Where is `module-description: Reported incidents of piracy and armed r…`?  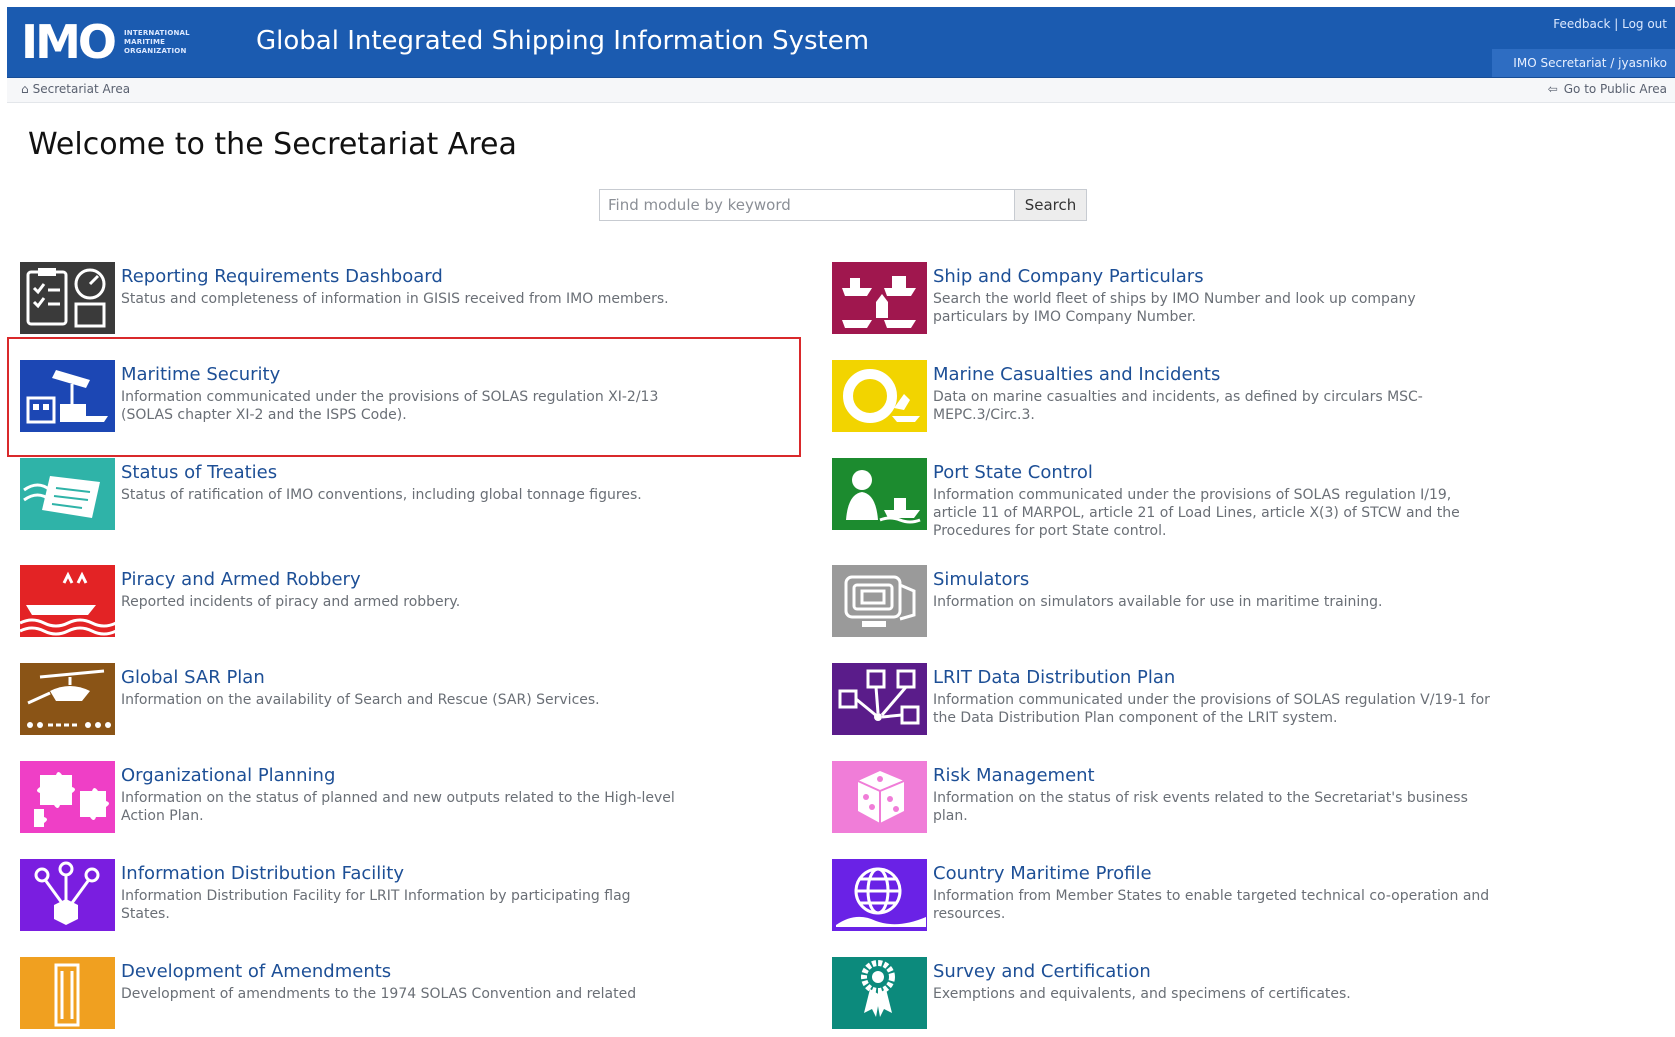 module-description: Reported incidents of piracy and armed r… is located at coordinates (291, 602).